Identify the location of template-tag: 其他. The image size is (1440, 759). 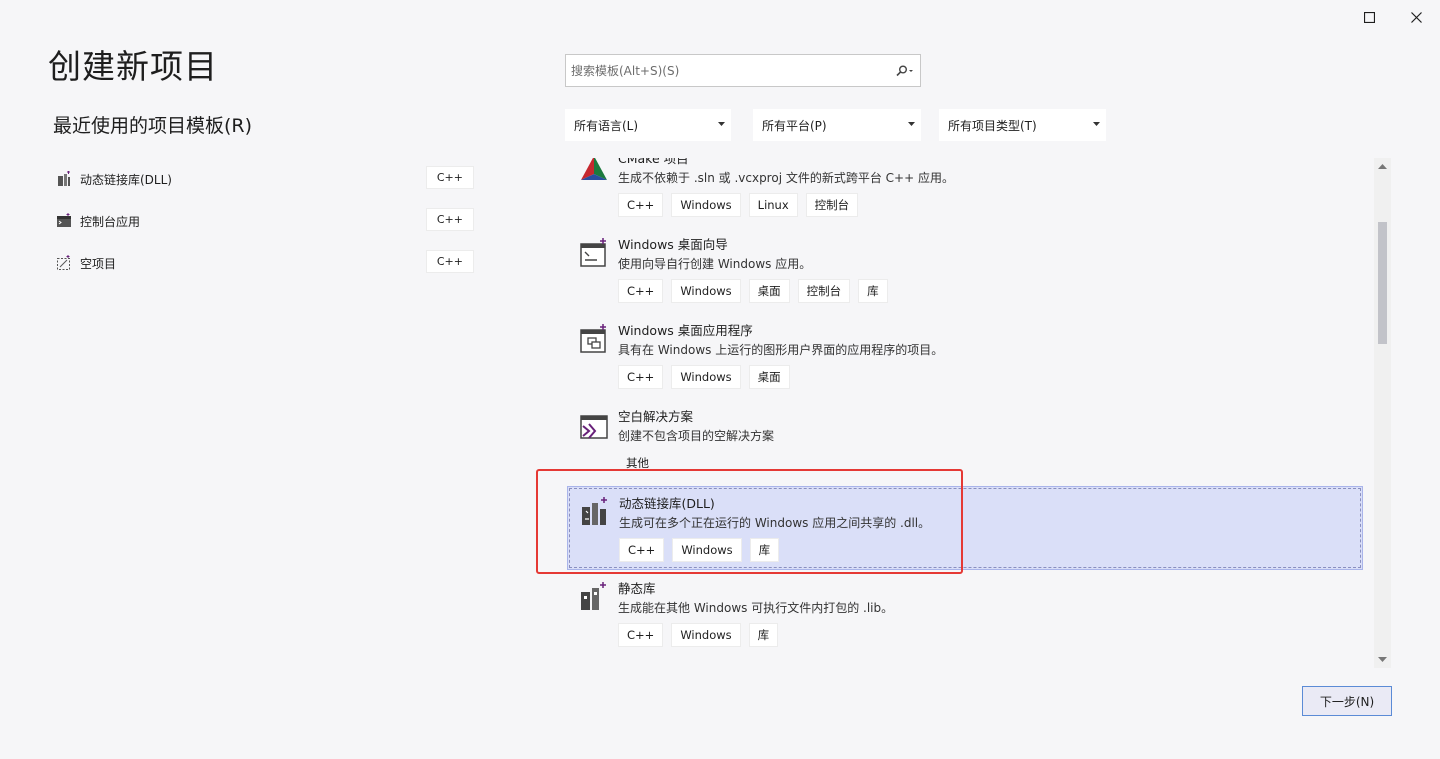
(637, 463).